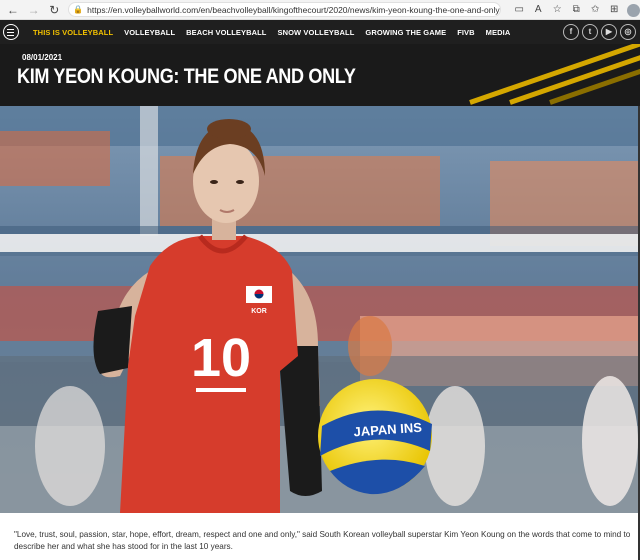 The height and width of the screenshot is (560, 640). I want to click on read-aloud-icon: A, so click(538, 10).